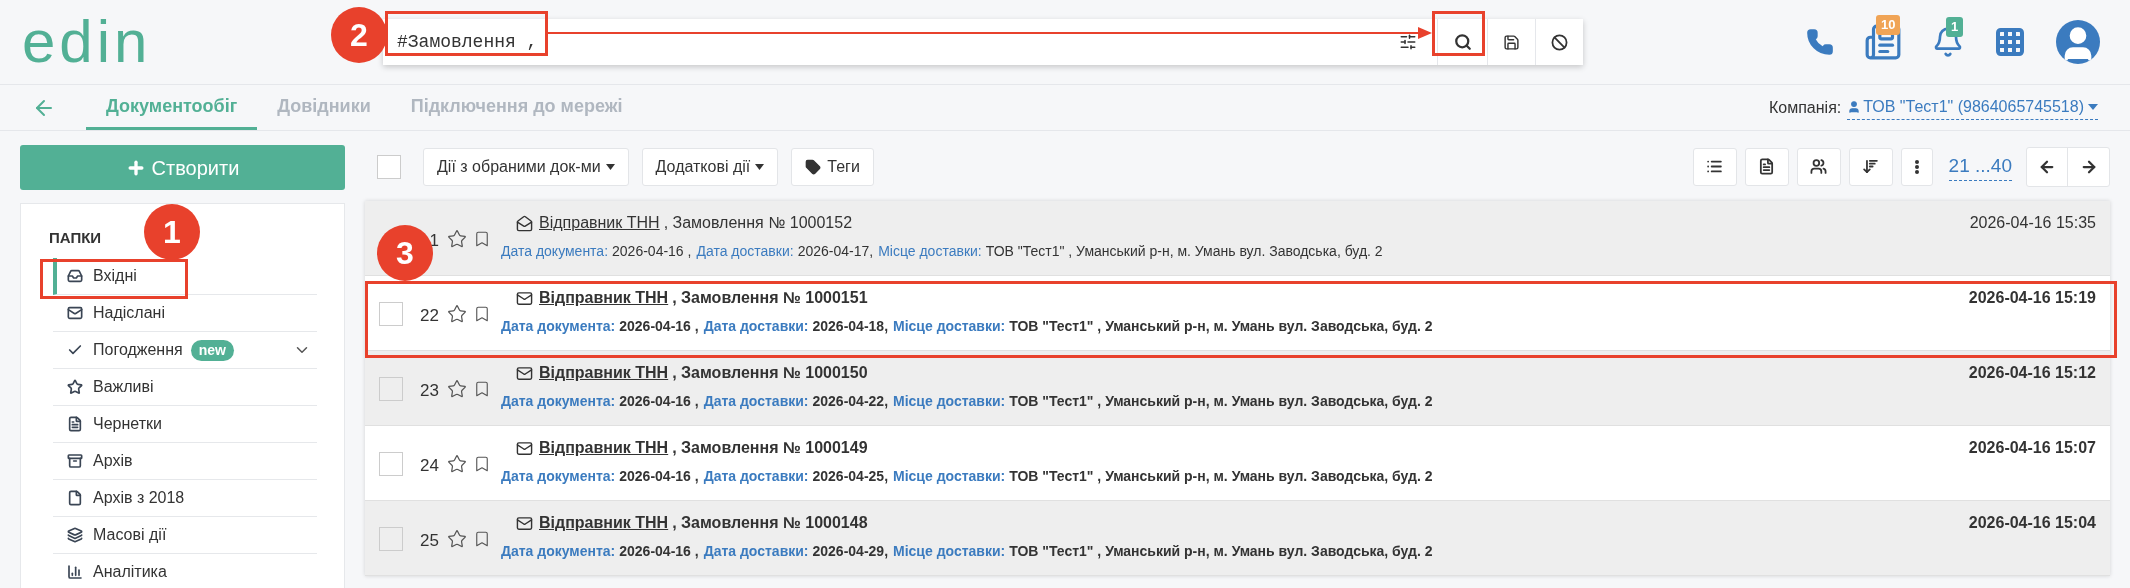  What do you see at coordinates (1870, 166) in the screenshot?
I see `sort-button` at bounding box center [1870, 166].